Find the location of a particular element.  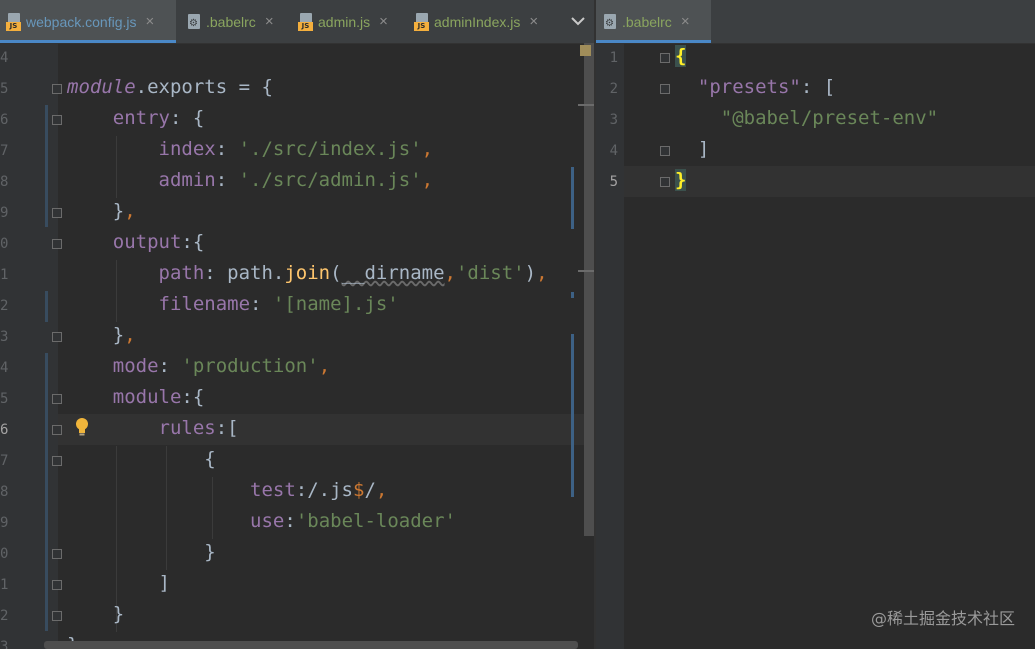

line-number: 6 is located at coordinates (4, 120).